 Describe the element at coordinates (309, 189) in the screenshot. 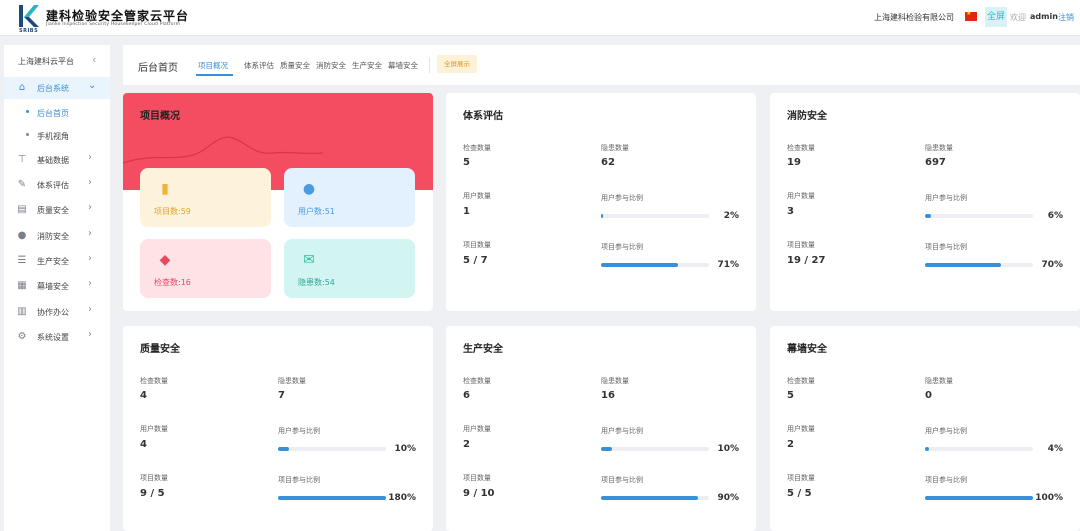

I see `users-icon: ●` at that location.